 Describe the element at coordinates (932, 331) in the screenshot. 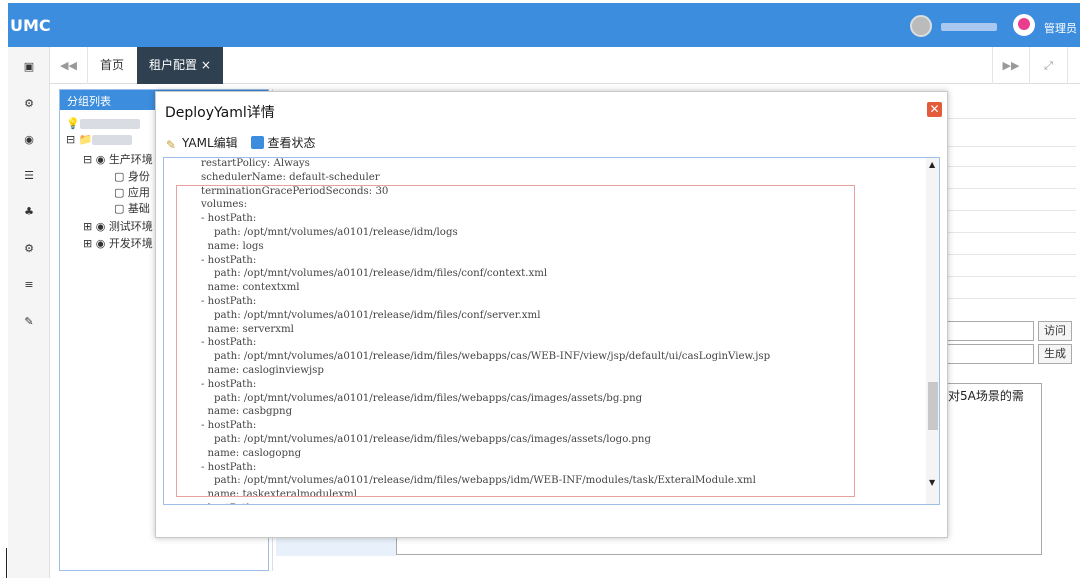

I see `scrollbar: ▲ ▼` at that location.